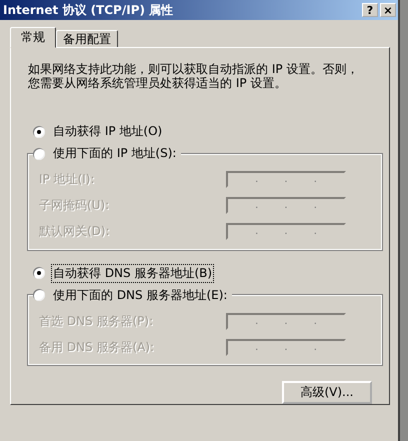  What do you see at coordinates (193, 69) in the screenshot?
I see `description-line: 如果网络支持此功能，则可以获取自动指派的 IP 设置。否则，` at bounding box center [193, 69].